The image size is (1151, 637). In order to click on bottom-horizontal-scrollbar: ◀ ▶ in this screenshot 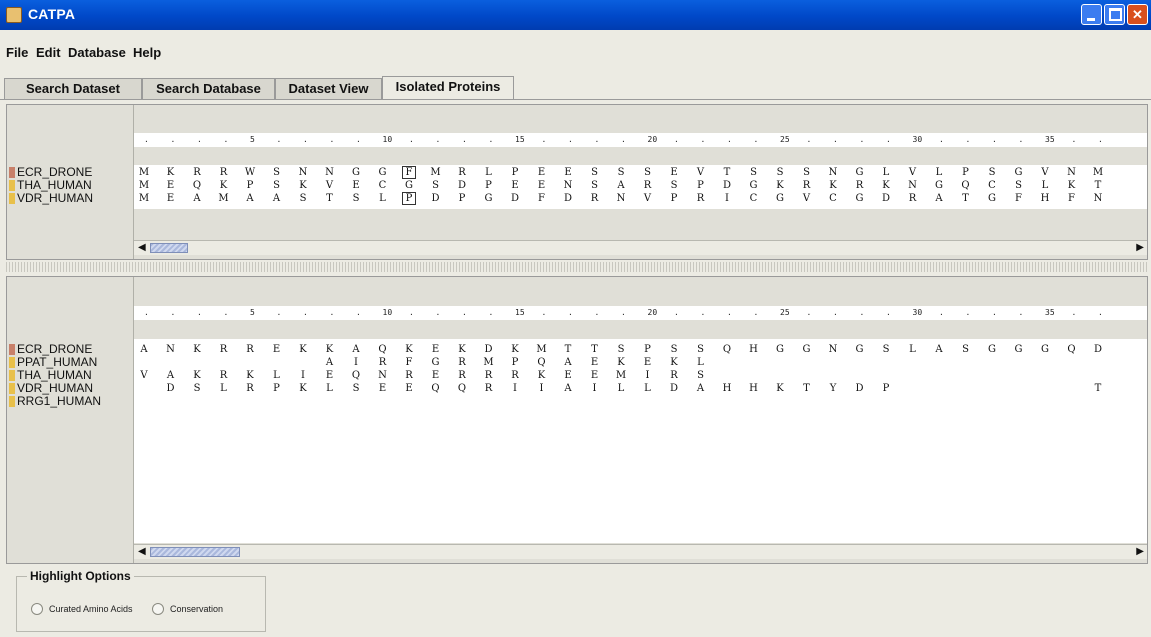, I will do `click(640, 551)`.